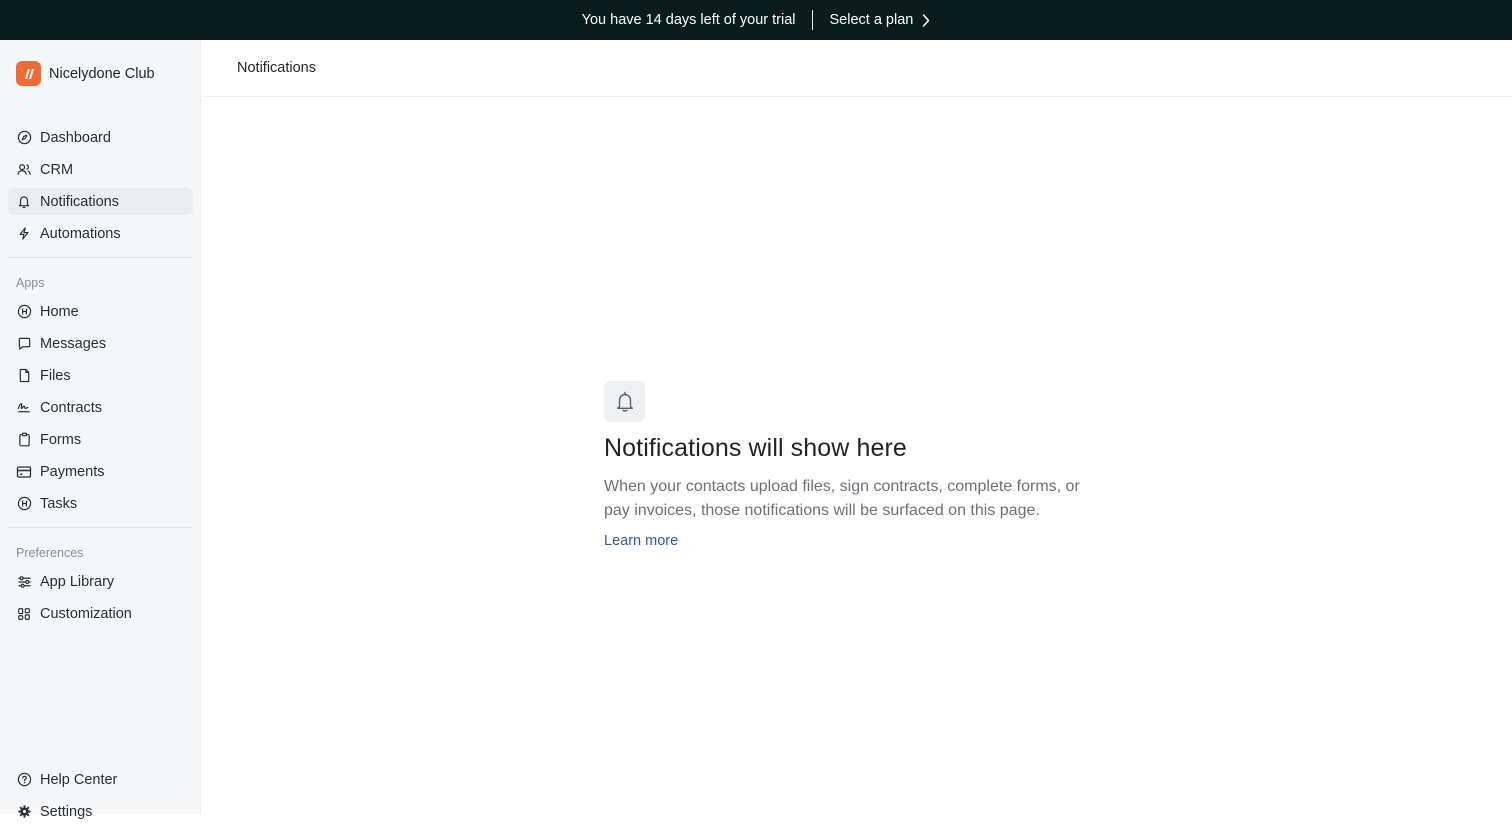 This screenshot has height=825, width=1512. What do you see at coordinates (688, 20) in the screenshot?
I see `trial-text: You have 14 days left of your trial` at bounding box center [688, 20].